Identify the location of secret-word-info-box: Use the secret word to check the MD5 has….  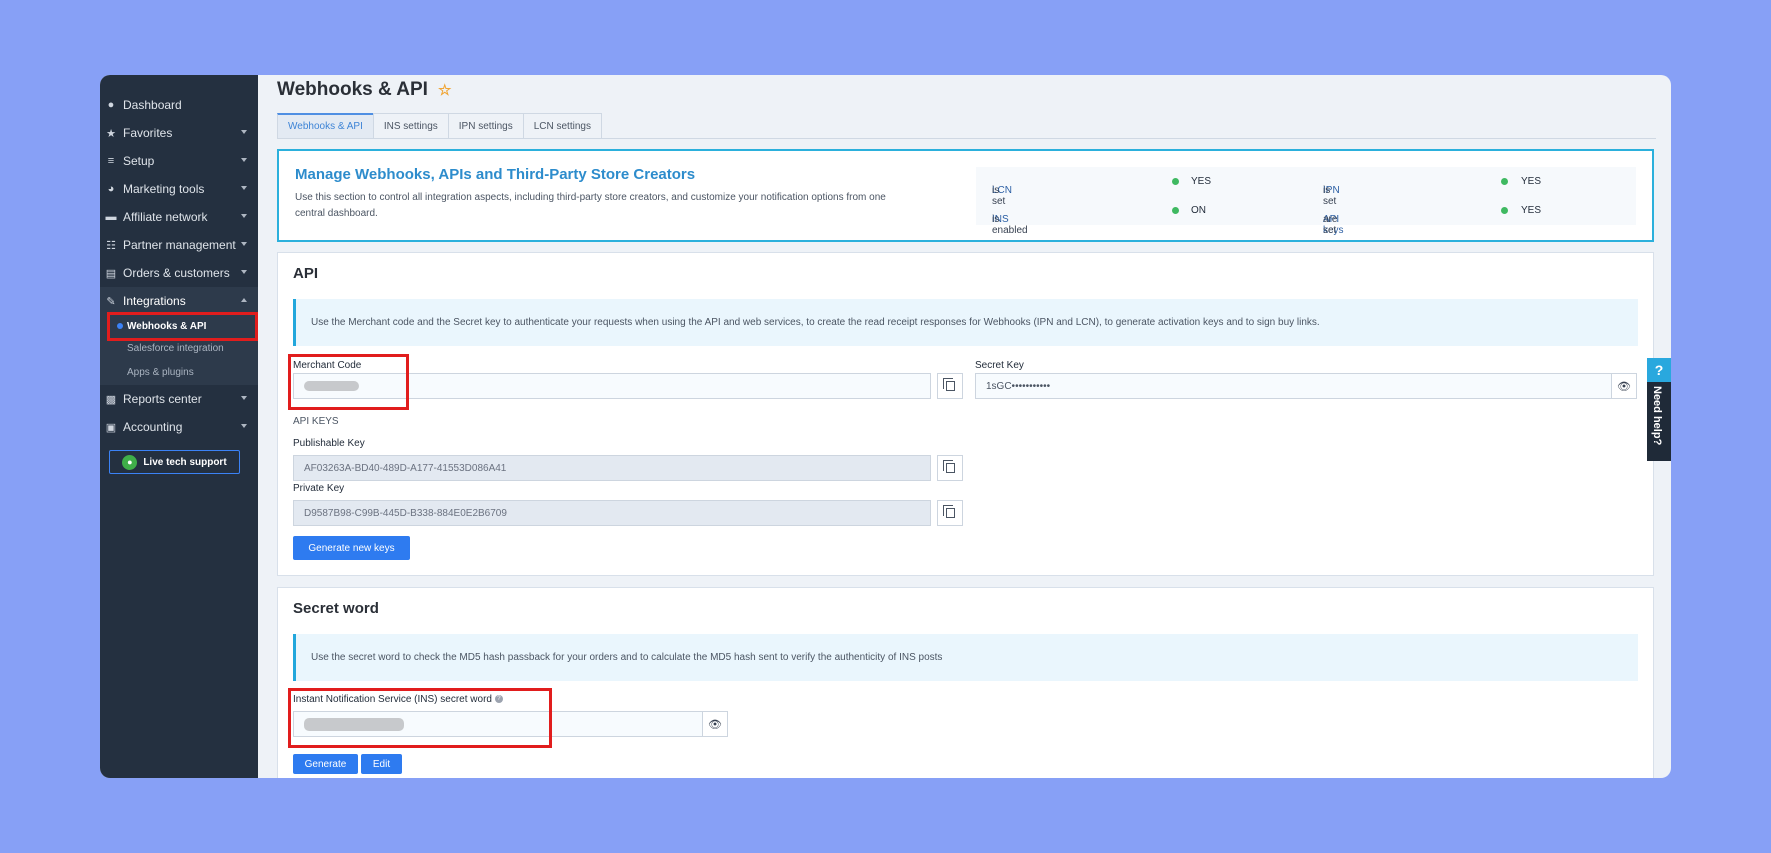
(965, 657).